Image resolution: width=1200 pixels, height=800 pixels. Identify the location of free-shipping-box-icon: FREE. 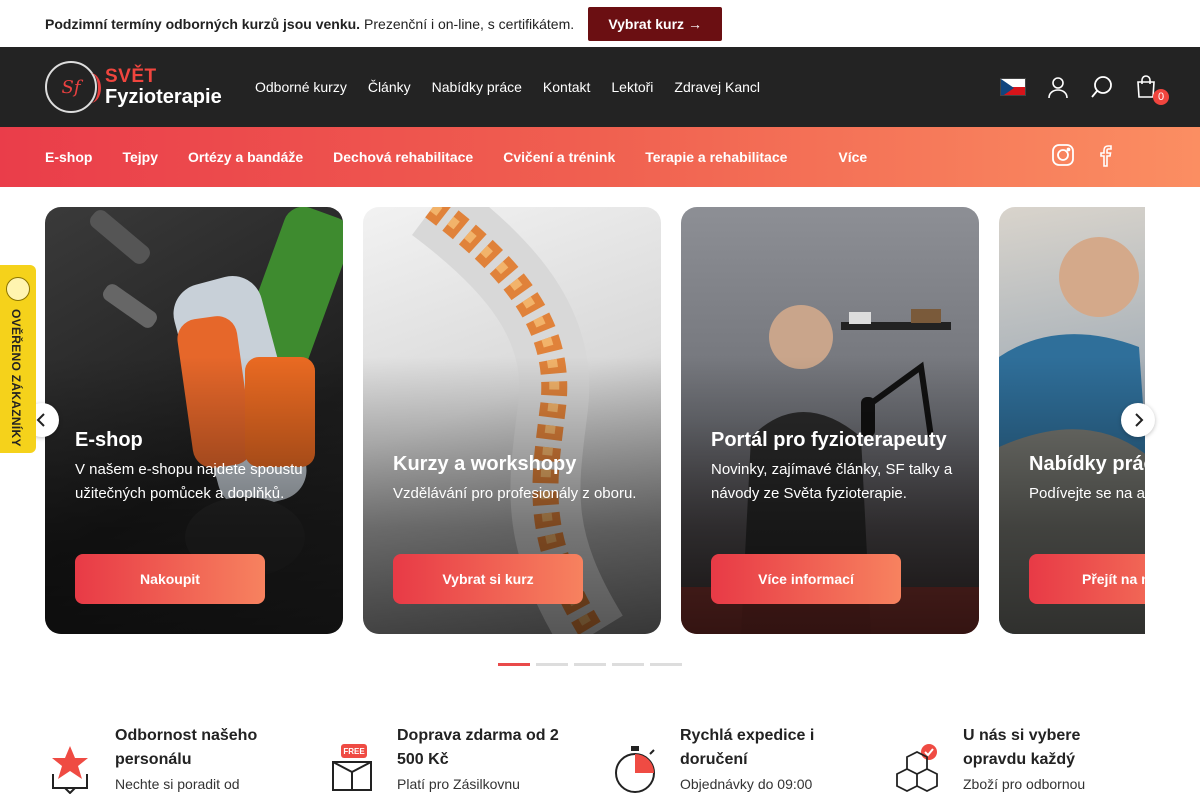
(352, 767).